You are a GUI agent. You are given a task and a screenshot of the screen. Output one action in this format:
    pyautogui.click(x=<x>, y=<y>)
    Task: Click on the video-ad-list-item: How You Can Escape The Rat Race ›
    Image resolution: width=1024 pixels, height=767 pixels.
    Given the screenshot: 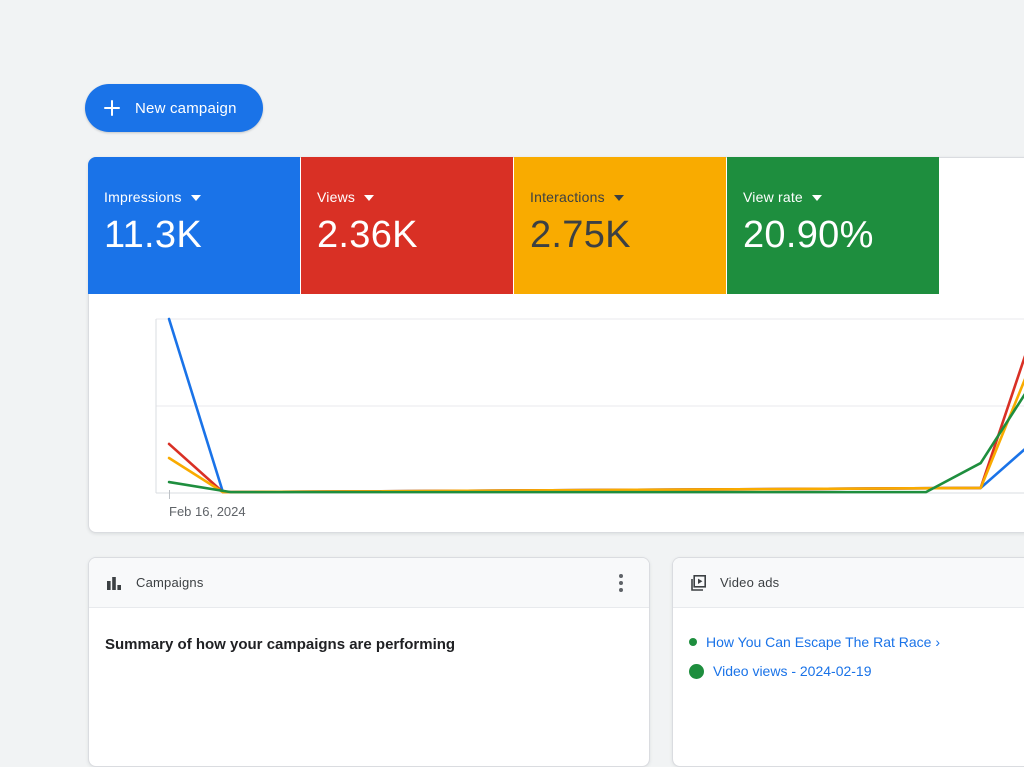 What is the action you would take?
    pyautogui.click(x=856, y=642)
    